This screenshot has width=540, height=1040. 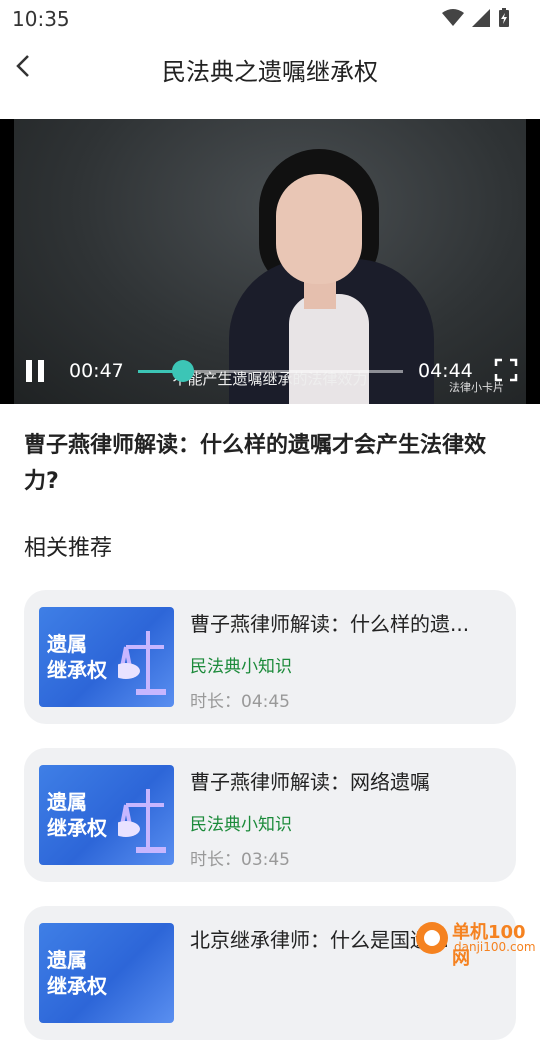 What do you see at coordinates (183, 371) in the screenshot?
I see `progress-handle` at bounding box center [183, 371].